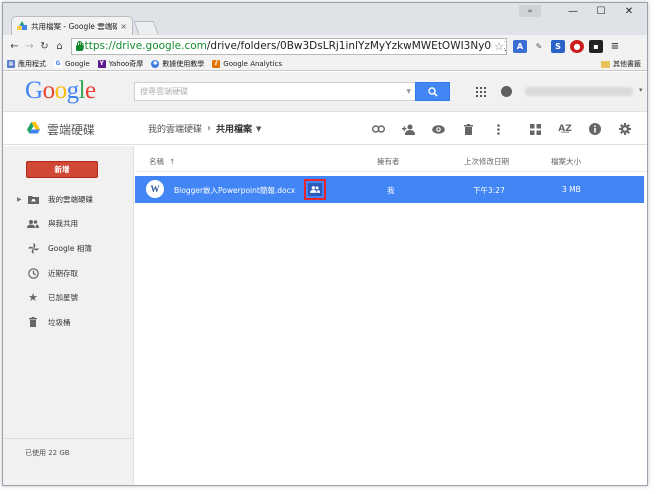 Image resolution: width=660 pixels, height=494 pixels. I want to click on yahoo-y-icon: Y, so click(101, 63).